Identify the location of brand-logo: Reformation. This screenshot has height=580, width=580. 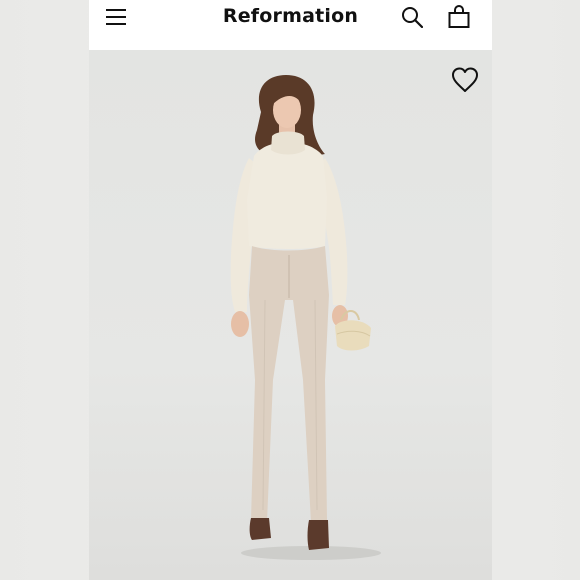
(290, 16).